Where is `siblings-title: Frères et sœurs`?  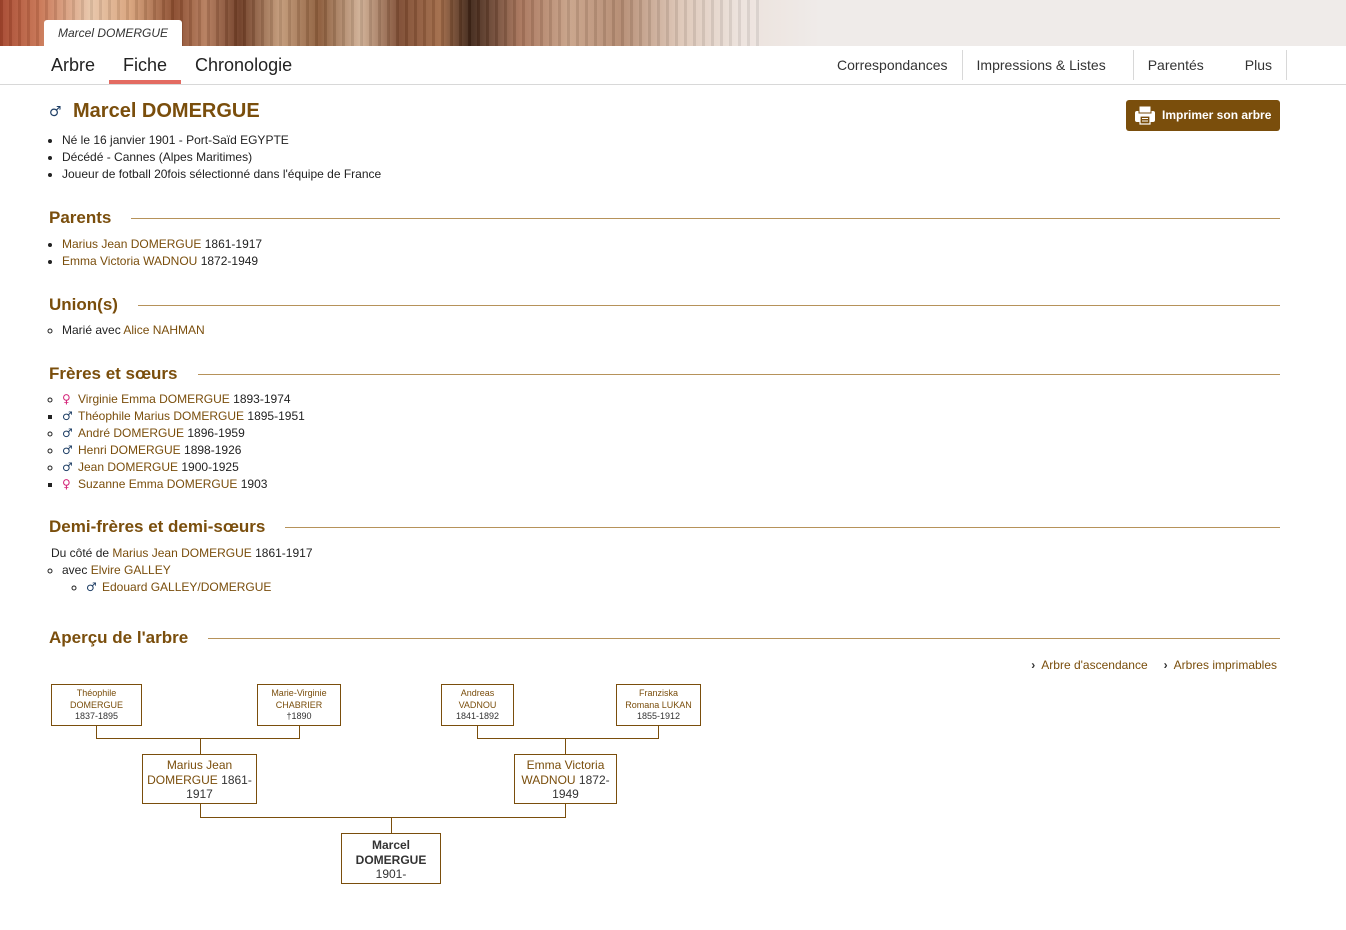 siblings-title: Frères et sœurs is located at coordinates (113, 373).